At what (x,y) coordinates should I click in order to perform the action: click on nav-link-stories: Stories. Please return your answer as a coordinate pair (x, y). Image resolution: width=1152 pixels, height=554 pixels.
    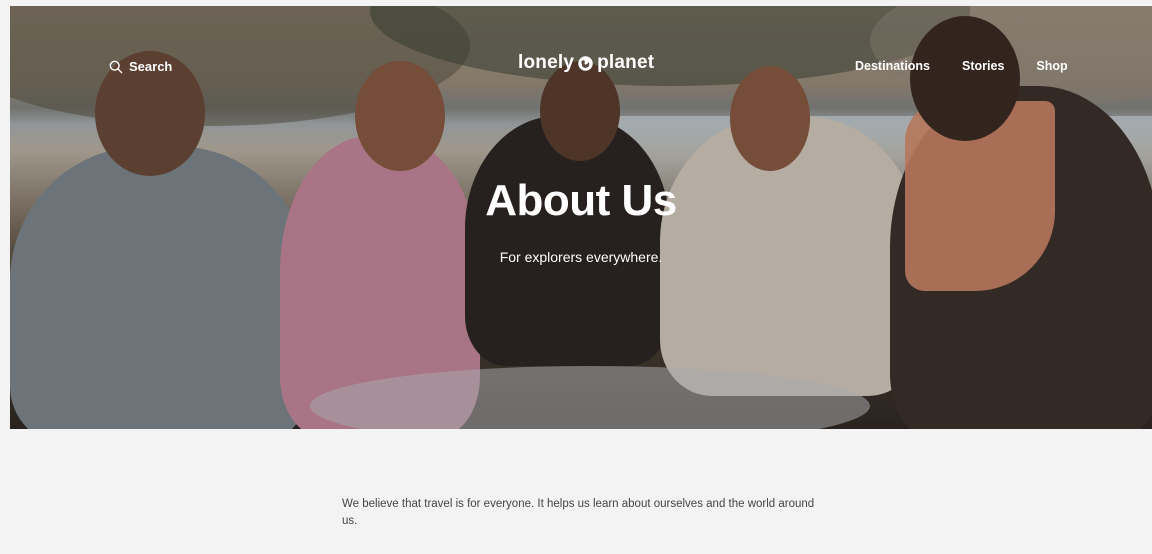
    Looking at the image, I should click on (983, 66).